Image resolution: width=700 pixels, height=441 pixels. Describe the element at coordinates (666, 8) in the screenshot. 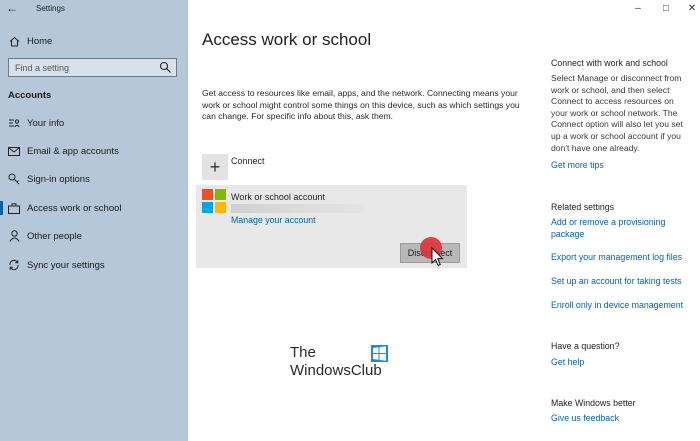

I see `maximize-icon: □` at that location.